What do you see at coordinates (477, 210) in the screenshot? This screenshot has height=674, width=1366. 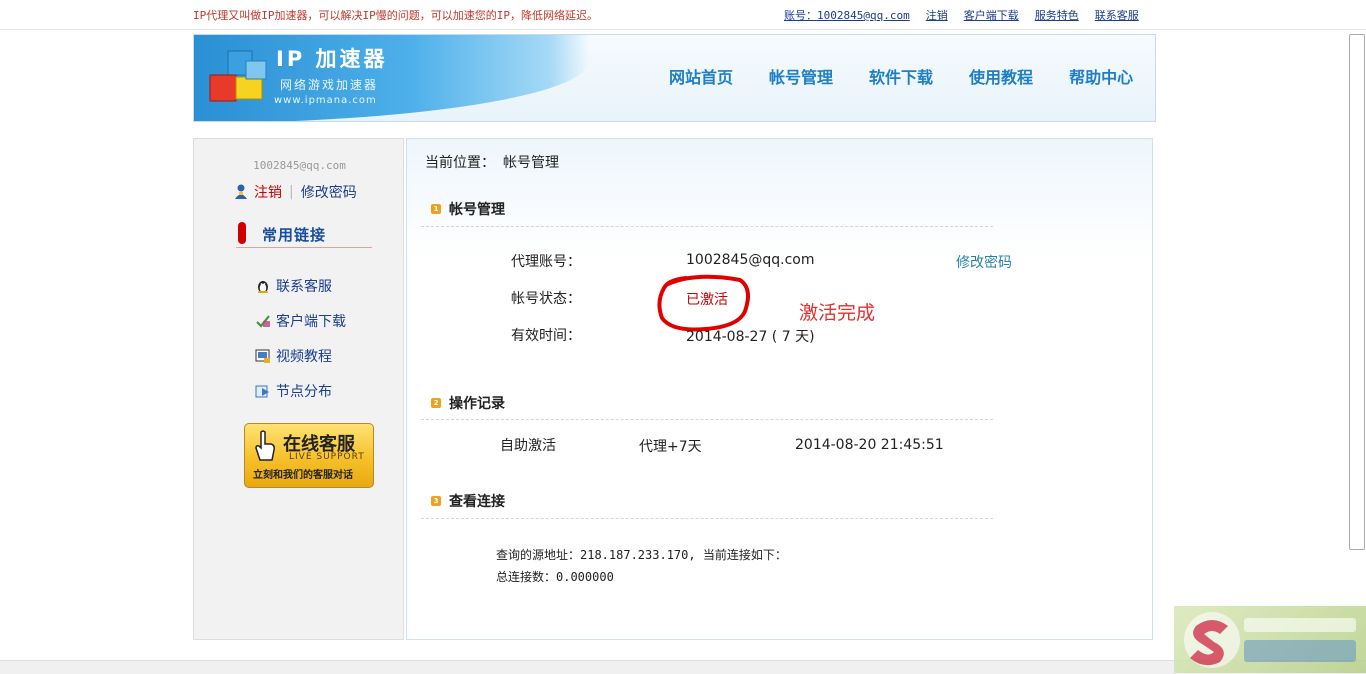 I see `section-title-text: 帐号管理` at bounding box center [477, 210].